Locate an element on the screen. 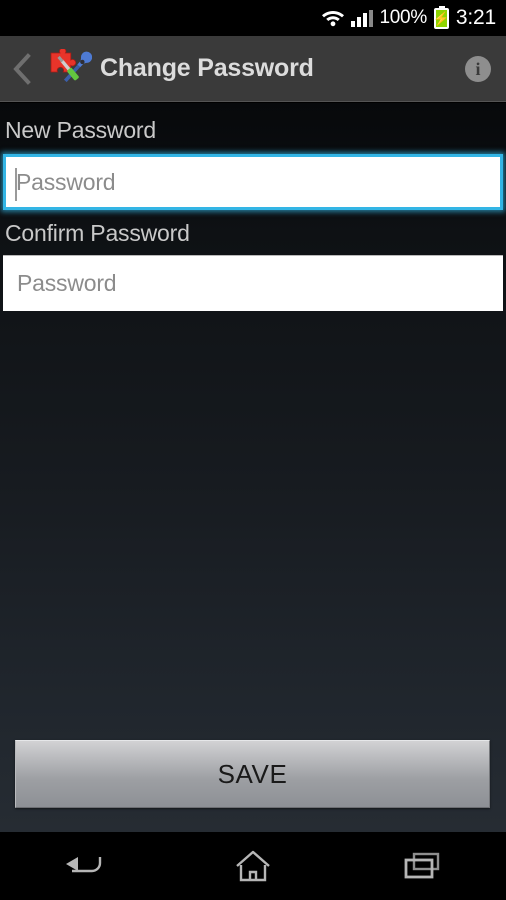 The height and width of the screenshot is (900, 506). info-icon: i is located at coordinates (478, 69).